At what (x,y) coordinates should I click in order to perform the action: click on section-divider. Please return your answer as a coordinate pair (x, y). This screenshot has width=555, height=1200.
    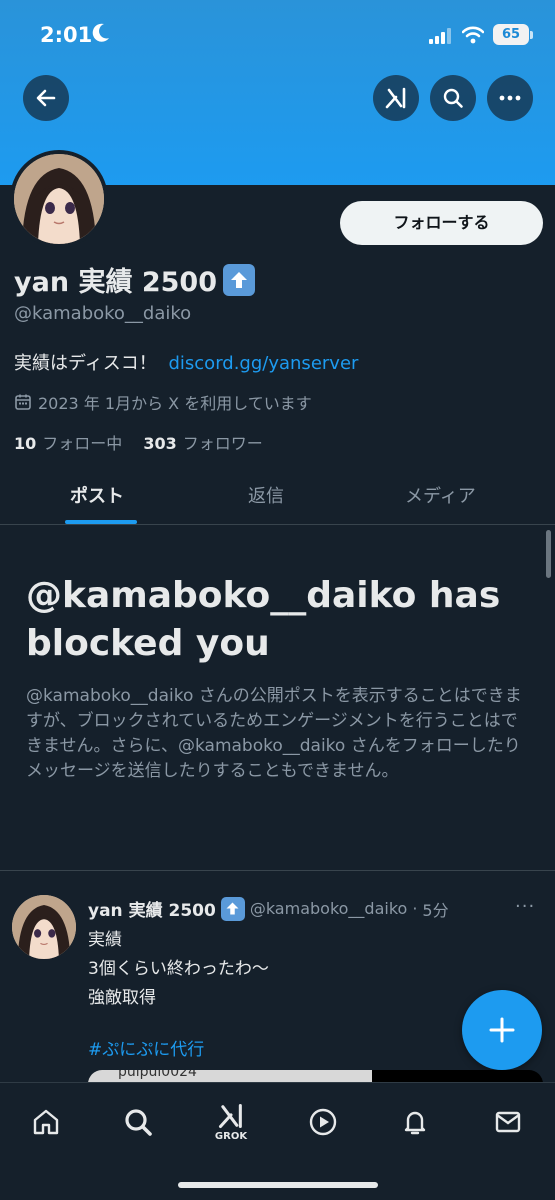
    Looking at the image, I should click on (277, 870).